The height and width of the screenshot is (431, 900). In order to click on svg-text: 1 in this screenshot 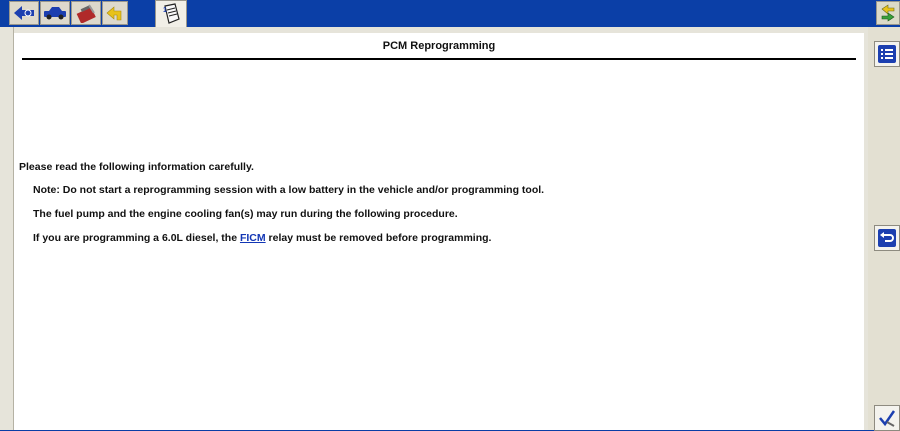, I will do `click(165, 10)`.